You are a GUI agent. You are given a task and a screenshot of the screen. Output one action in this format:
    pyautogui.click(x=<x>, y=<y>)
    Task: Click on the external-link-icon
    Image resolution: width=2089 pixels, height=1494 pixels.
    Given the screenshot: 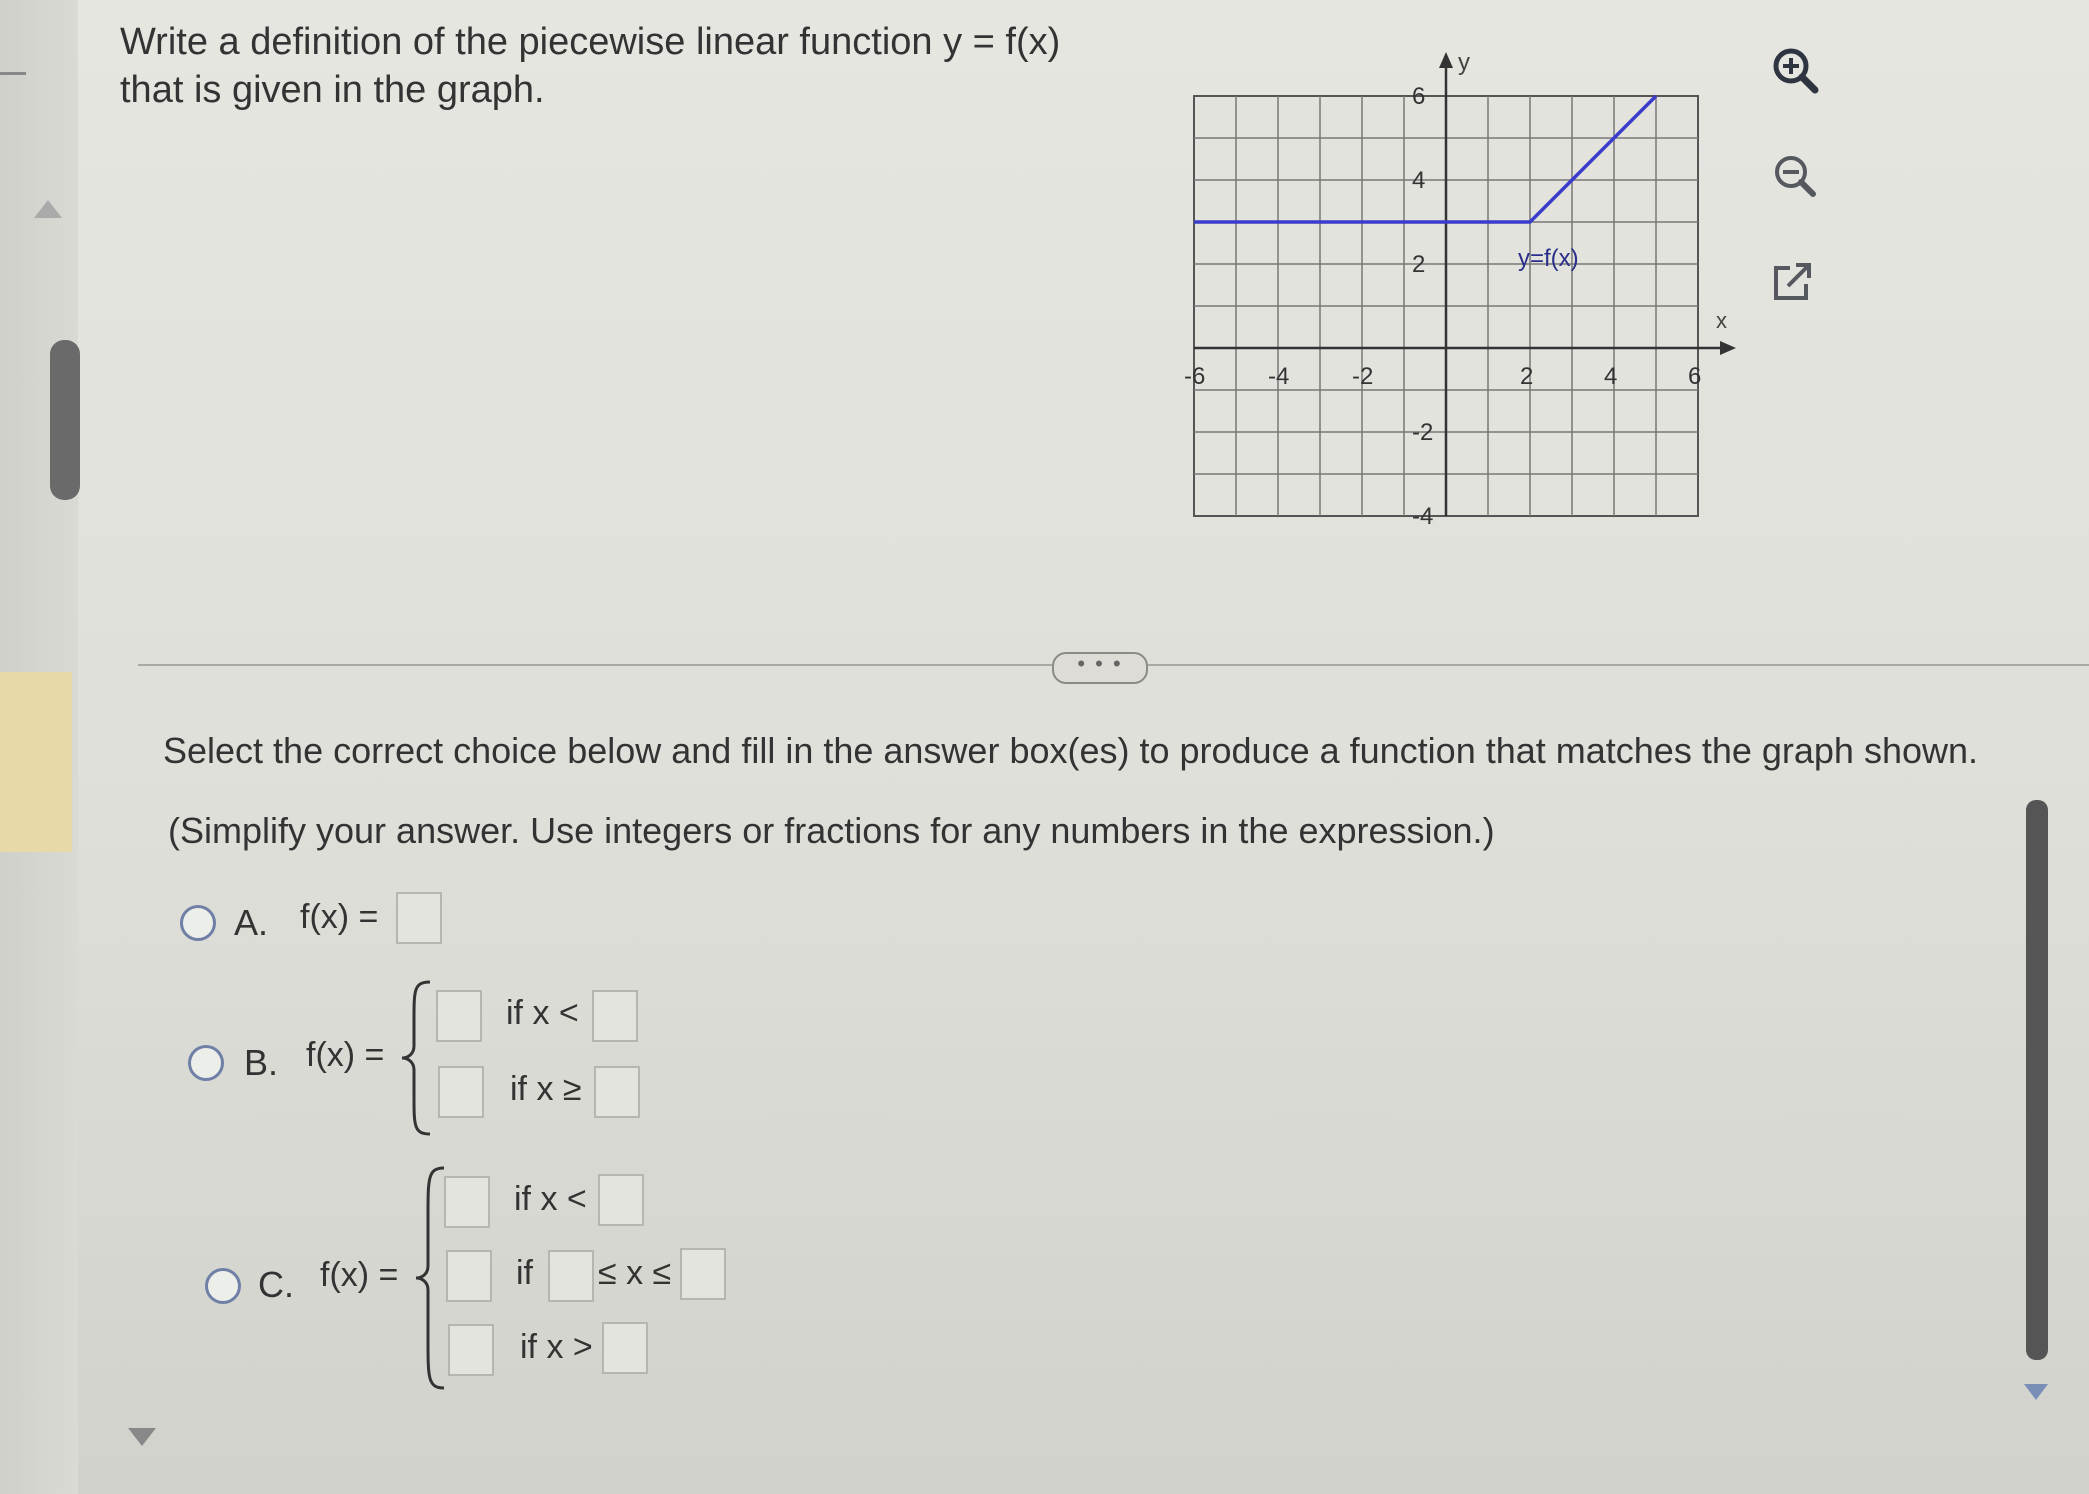 What is the action you would take?
    pyautogui.click(x=1792, y=281)
    